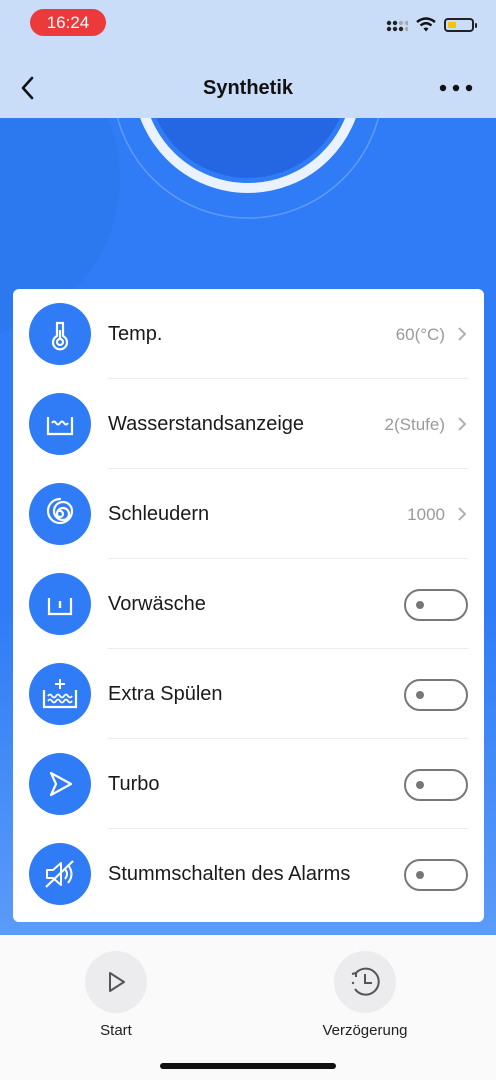 The width and height of the screenshot is (496, 1080). I want to click on status-icons, so click(431, 25).